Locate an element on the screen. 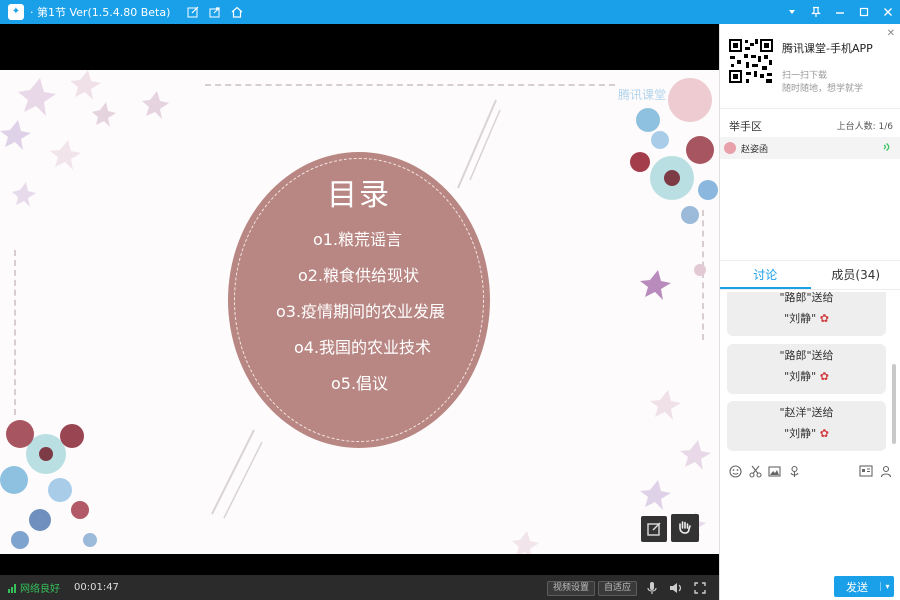 This screenshot has height=600, width=900. send-options-icon: ▾ is located at coordinates (887, 586).